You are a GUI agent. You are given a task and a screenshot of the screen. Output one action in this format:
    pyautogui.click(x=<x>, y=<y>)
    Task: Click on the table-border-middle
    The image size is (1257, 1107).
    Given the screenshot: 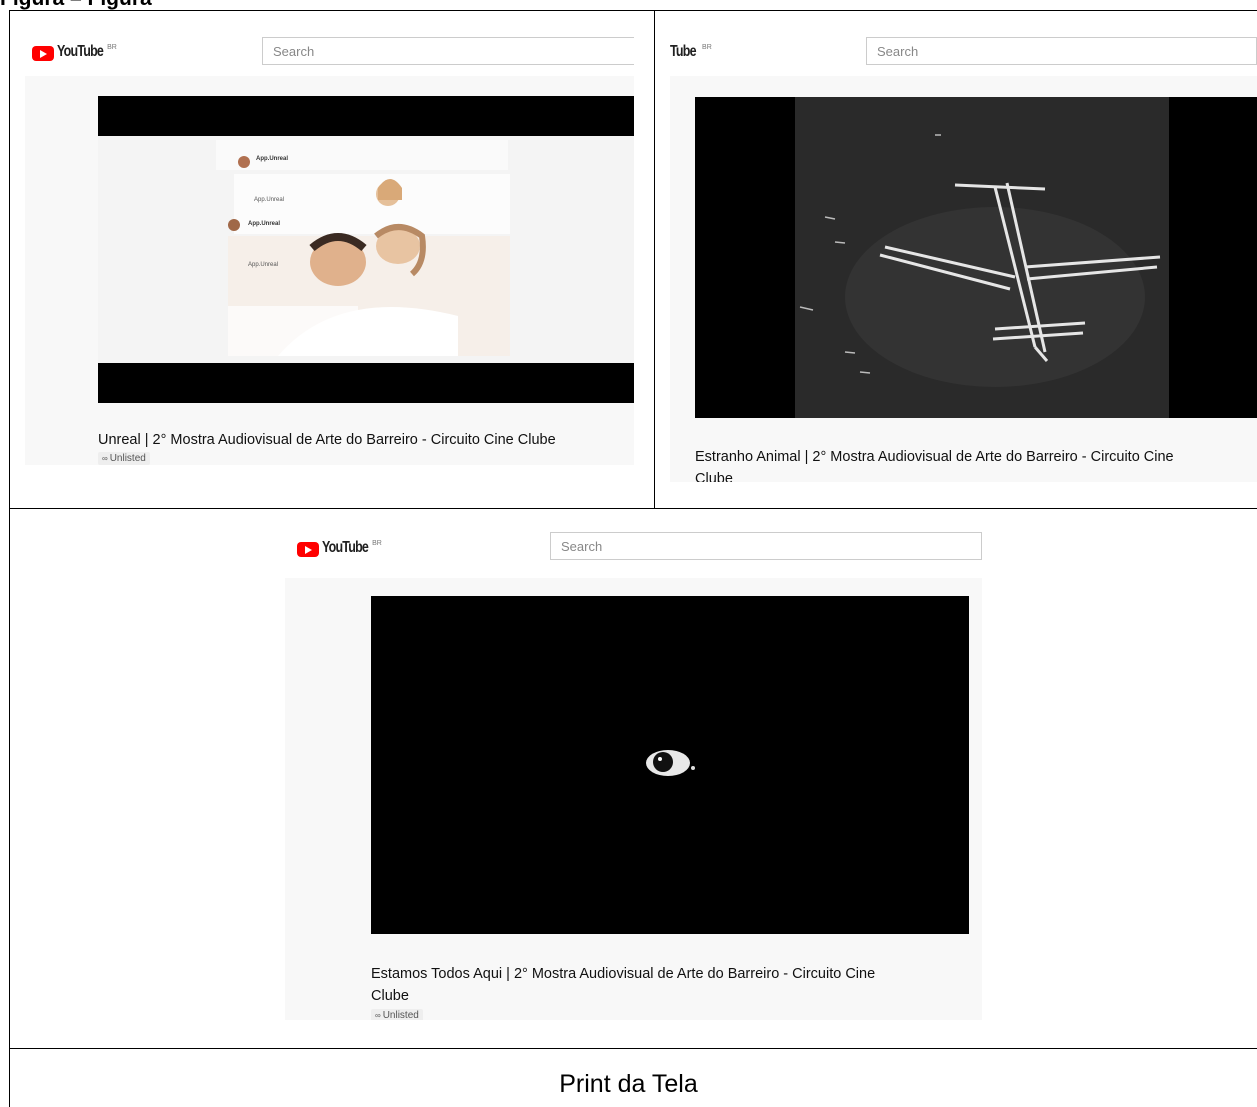 What is the action you would take?
    pyautogui.click(x=654, y=259)
    